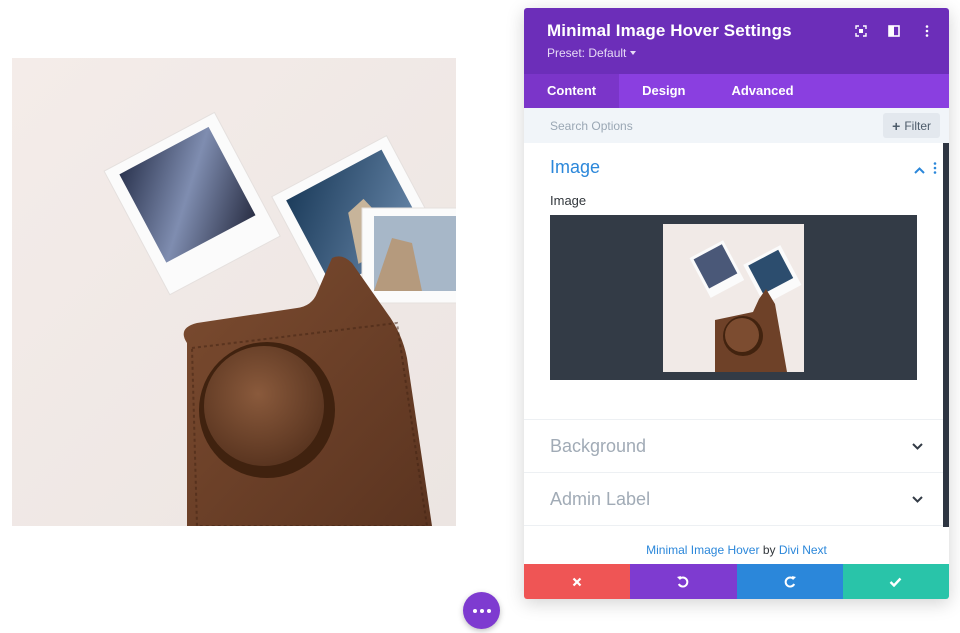  Describe the element at coordinates (633, 53) in the screenshot. I see `caret-down-icon` at that location.